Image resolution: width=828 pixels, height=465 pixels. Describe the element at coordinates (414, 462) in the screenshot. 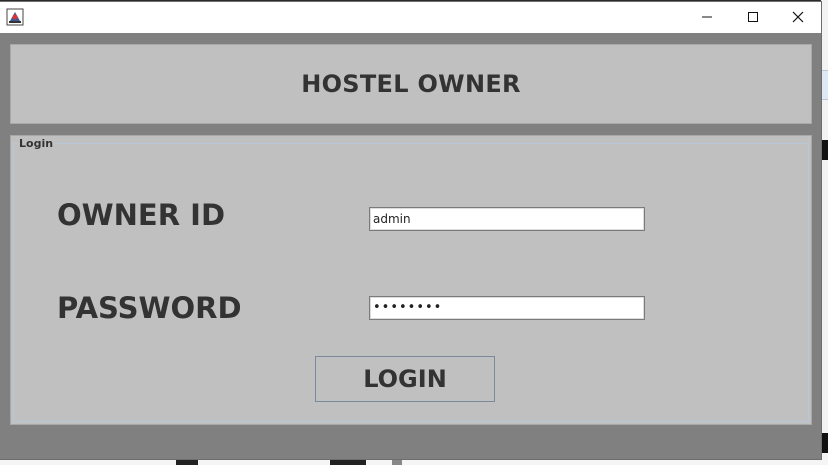

I see `desktop-background-bottom` at that location.